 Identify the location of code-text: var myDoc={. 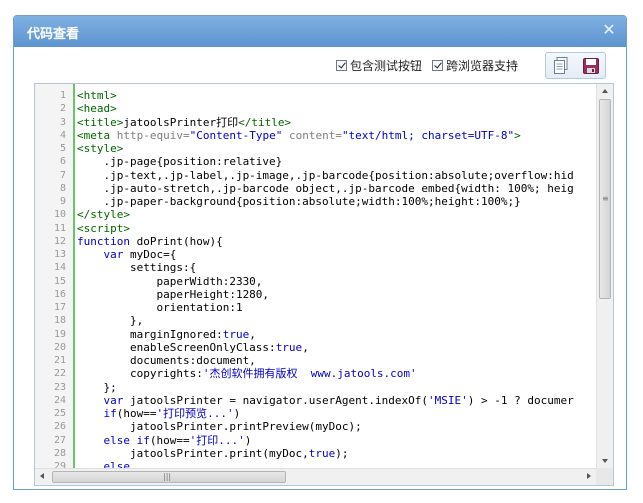
(127, 254).